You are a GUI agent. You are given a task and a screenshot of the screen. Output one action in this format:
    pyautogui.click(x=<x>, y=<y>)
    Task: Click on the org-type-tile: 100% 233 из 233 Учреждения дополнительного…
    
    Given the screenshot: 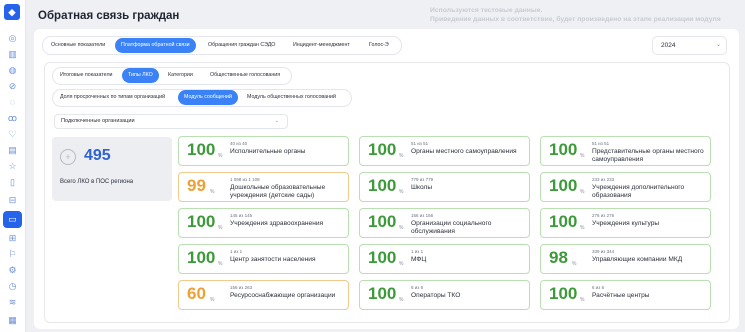 What is the action you would take?
    pyautogui.click(x=625, y=187)
    